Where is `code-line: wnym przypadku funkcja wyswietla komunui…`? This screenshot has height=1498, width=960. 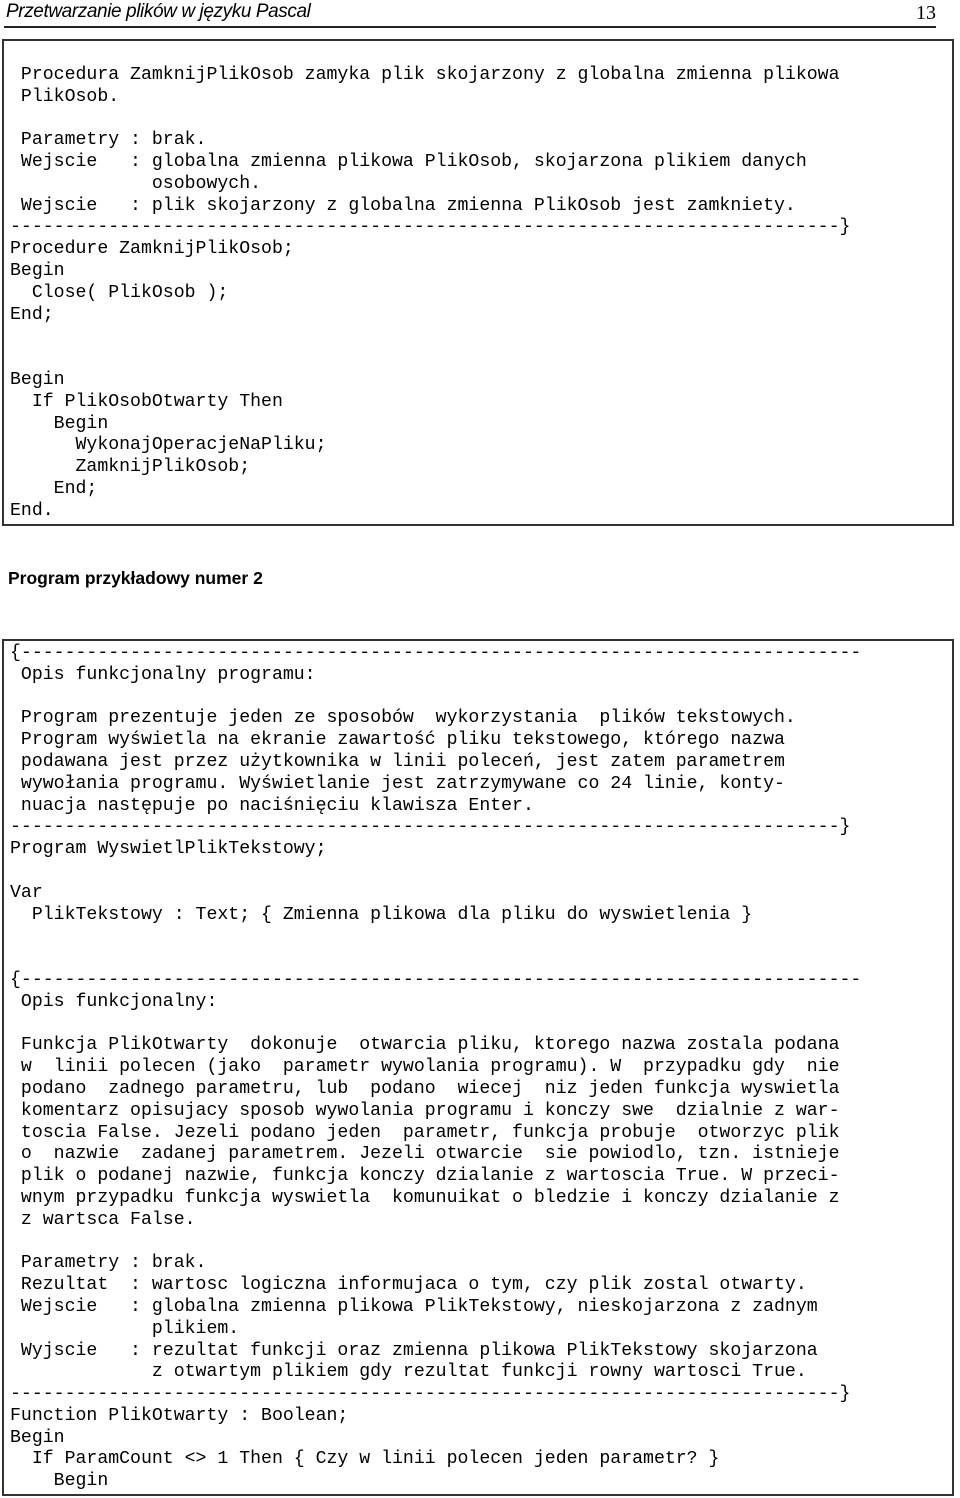
code-line: wnym przypadku funkcja wyswietla komunui… is located at coordinates (425, 1197).